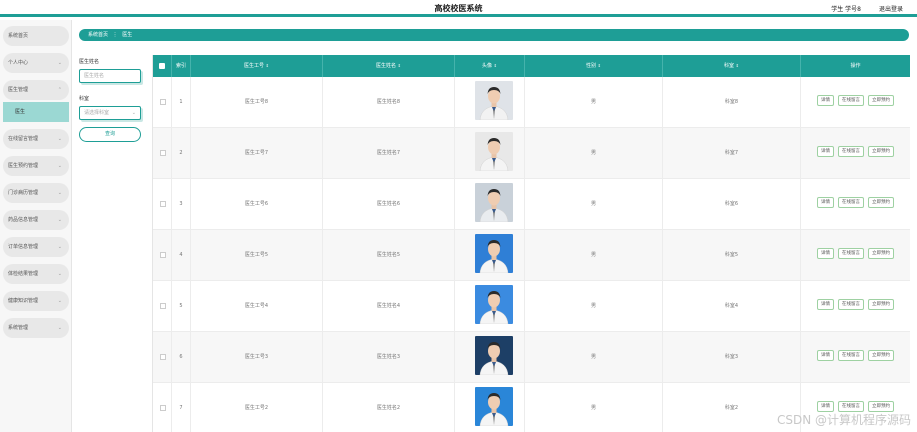 Image resolution: width=917 pixels, height=432 pixels. What do you see at coordinates (36, 193) in the screenshot?
I see `sidebar-item-records-mgmt: 门诊病历管理 ⌄` at bounding box center [36, 193].